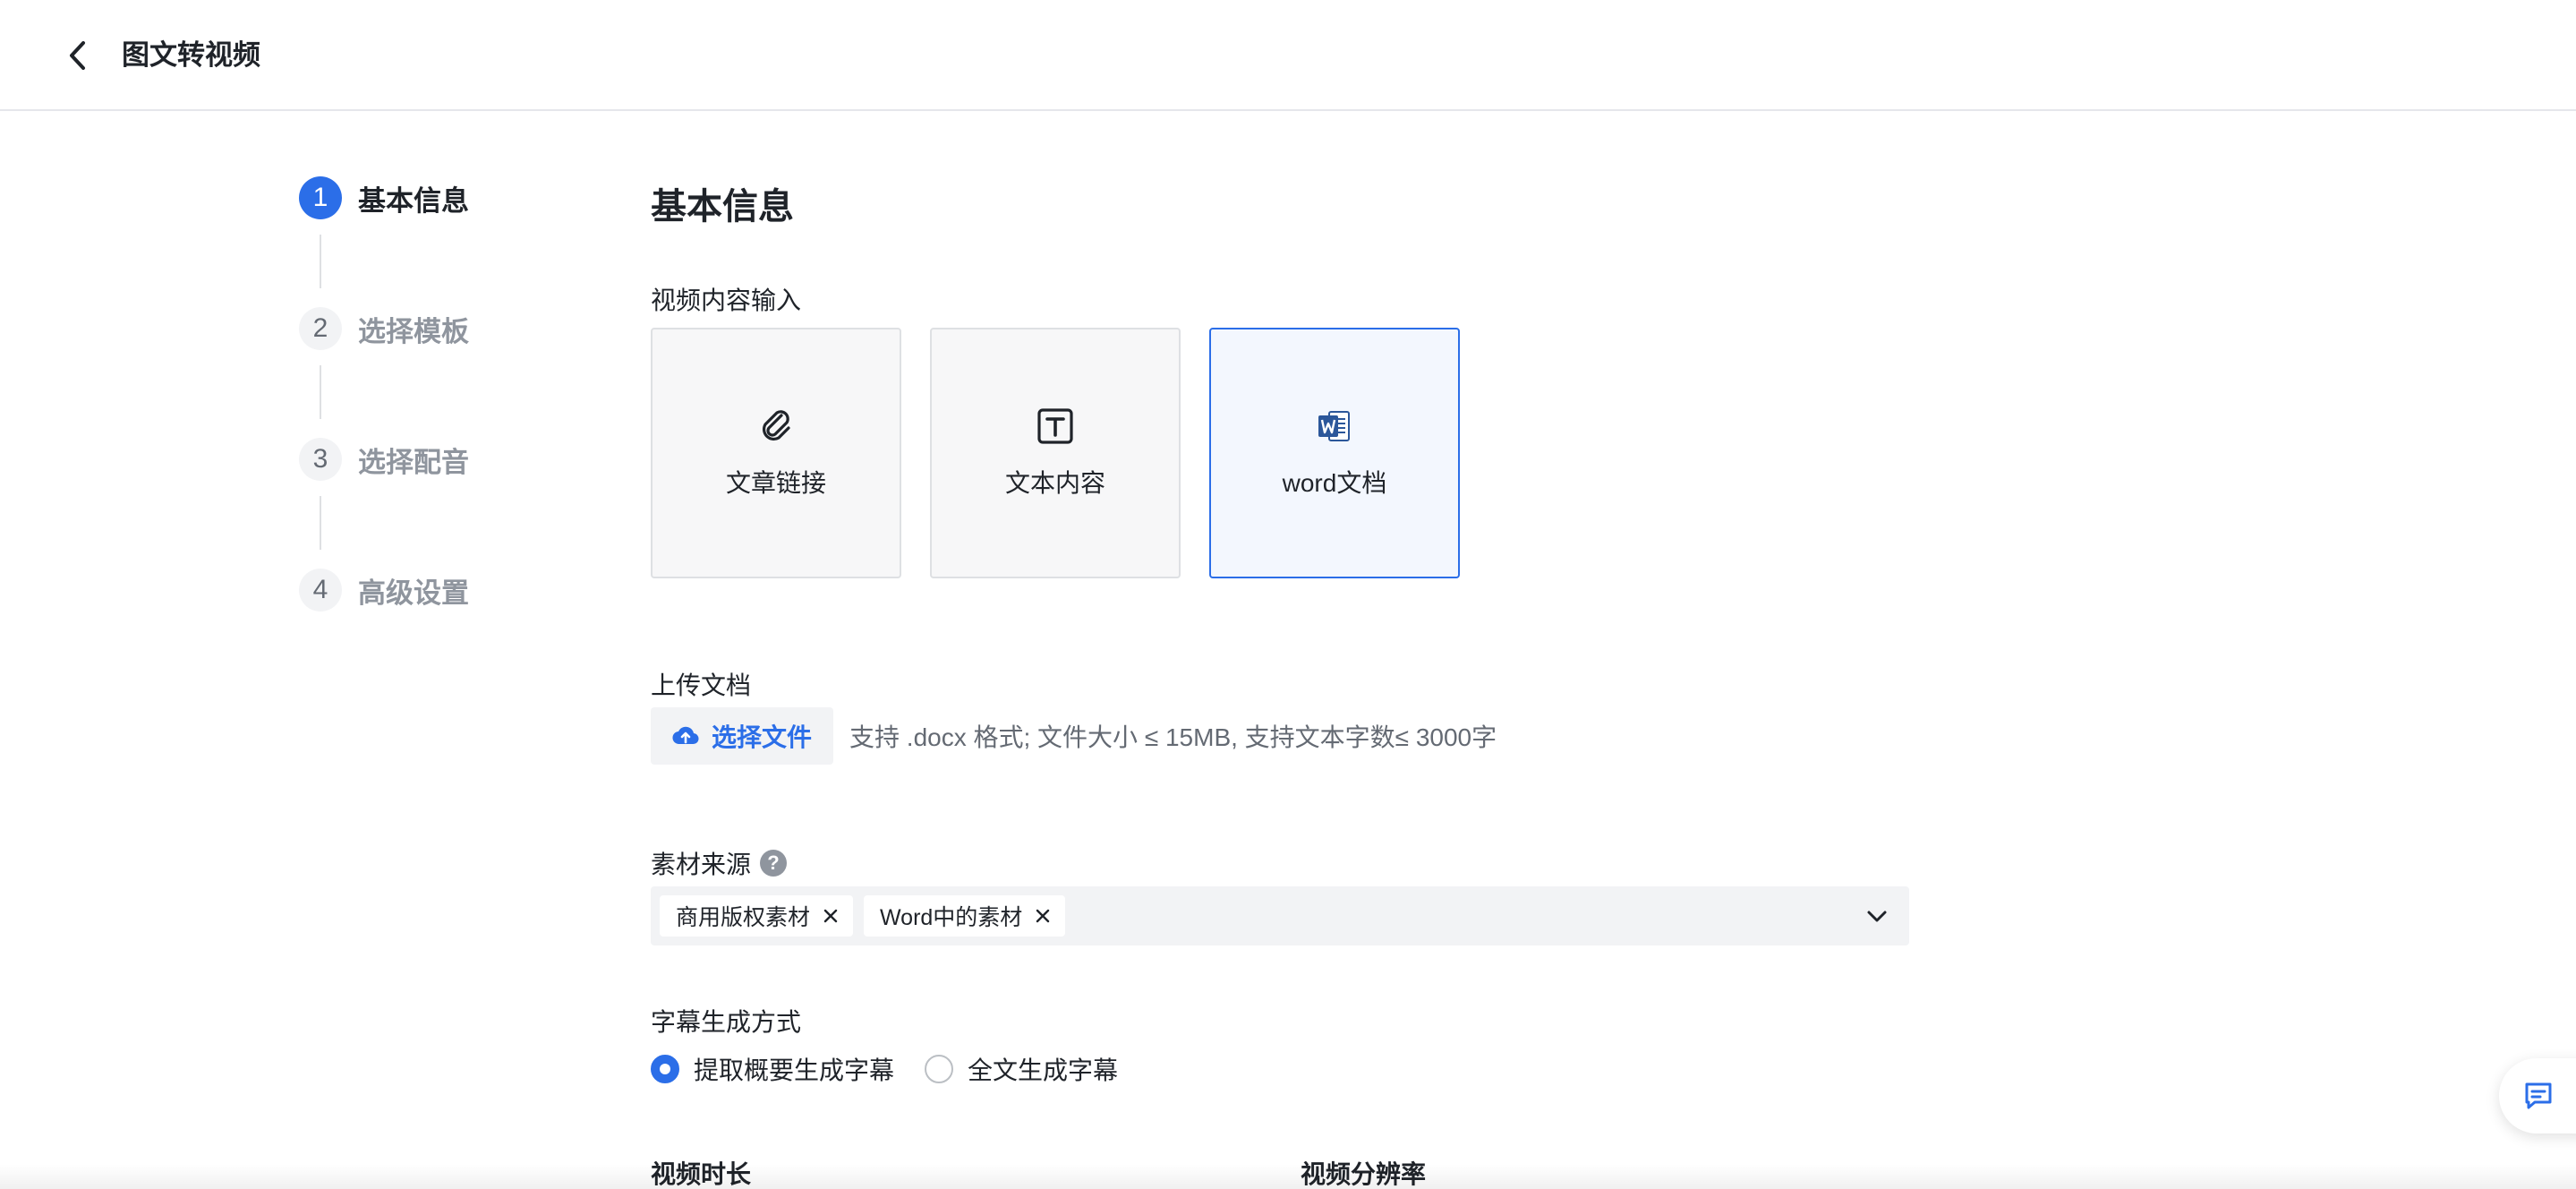  I want to click on step-advanced-settings: 4 高级设置, so click(384, 590).